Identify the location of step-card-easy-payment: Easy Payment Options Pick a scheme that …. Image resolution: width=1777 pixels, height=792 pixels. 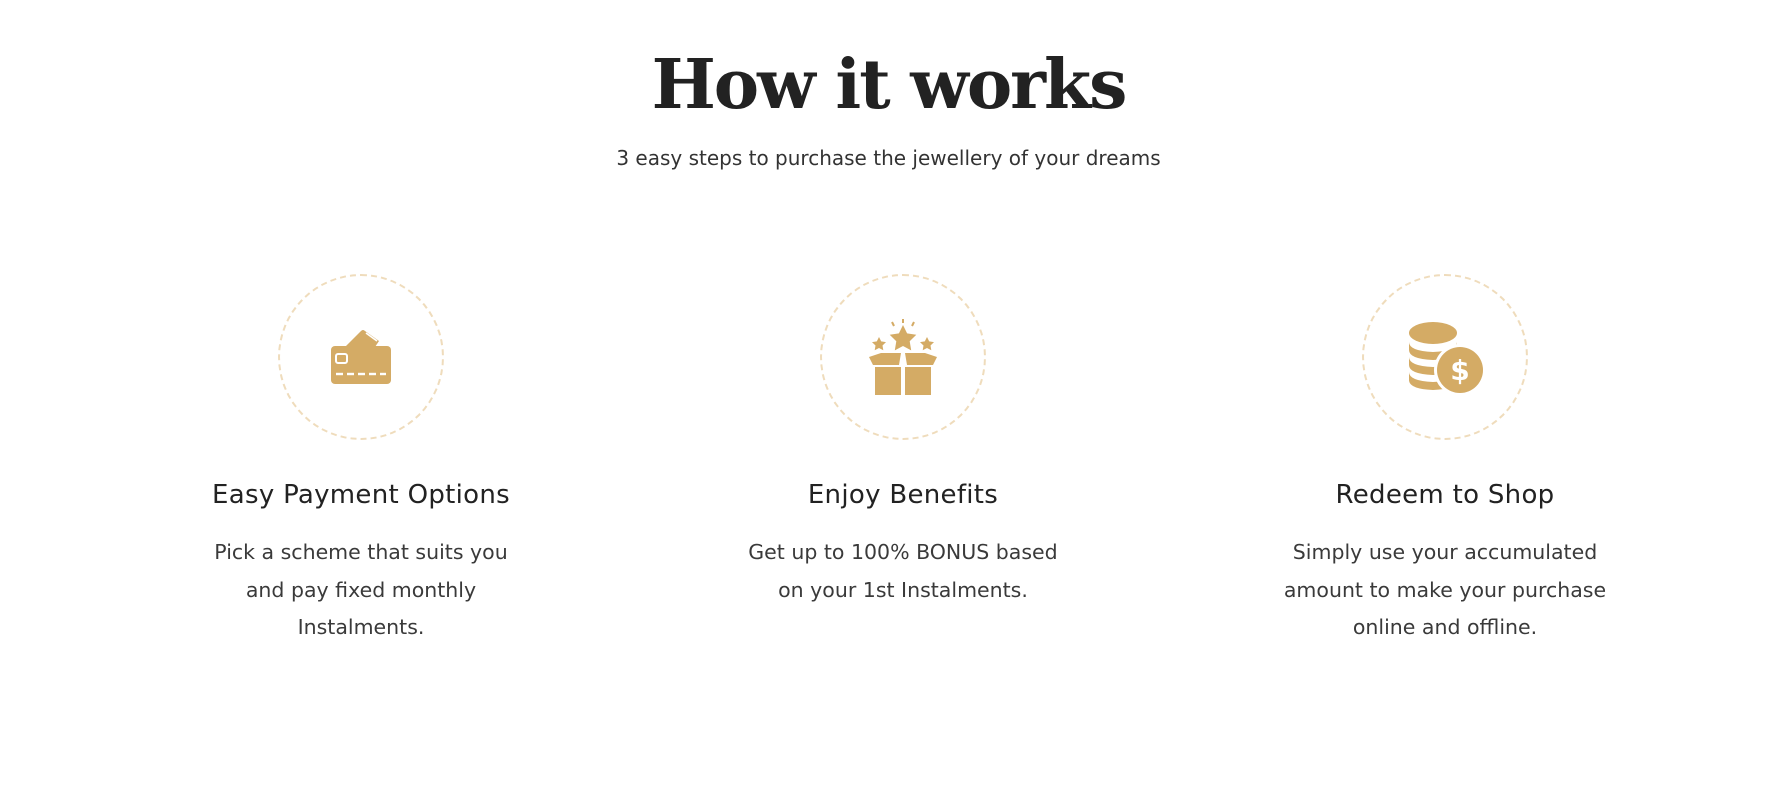
(361, 460).